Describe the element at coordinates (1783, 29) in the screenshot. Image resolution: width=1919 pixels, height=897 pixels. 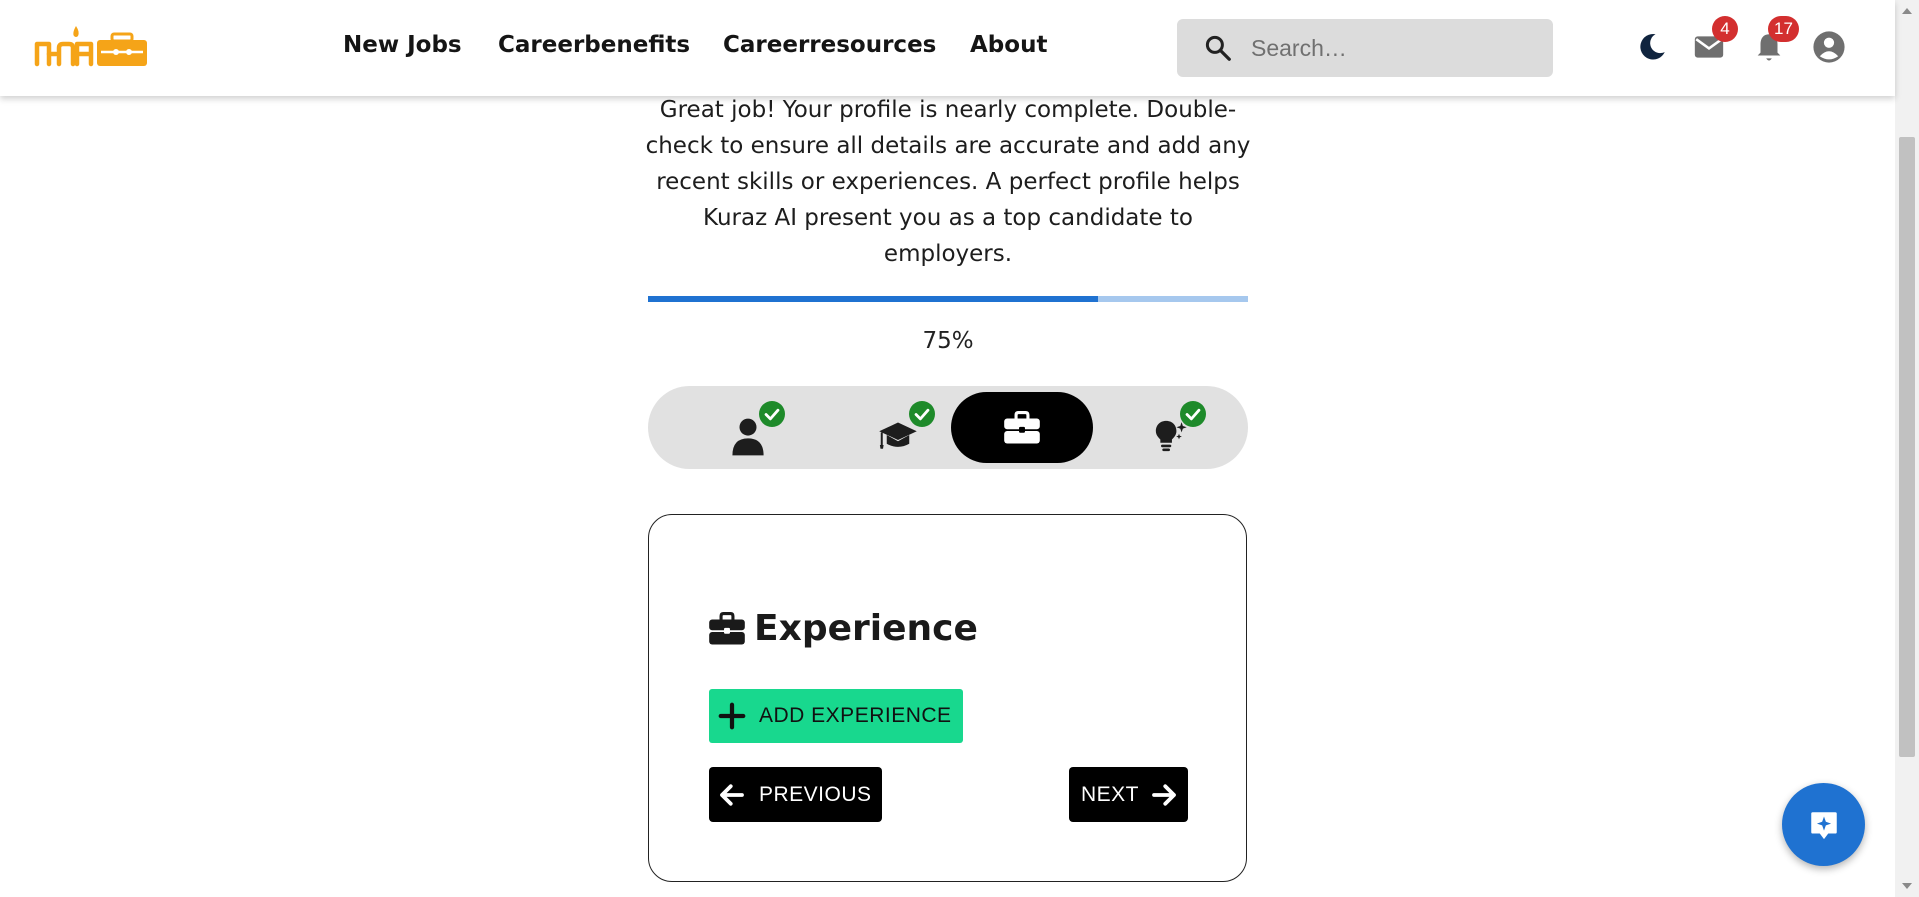
I see `notifications-count-badge: 17` at that location.